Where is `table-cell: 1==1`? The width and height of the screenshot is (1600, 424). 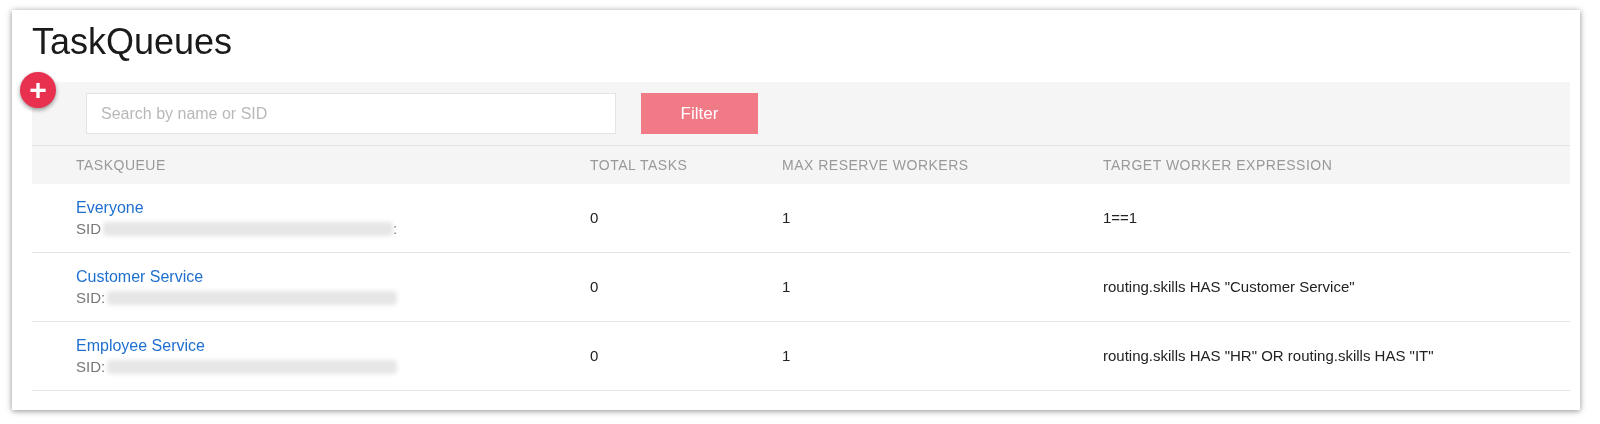
table-cell: 1==1 is located at coordinates (1120, 217).